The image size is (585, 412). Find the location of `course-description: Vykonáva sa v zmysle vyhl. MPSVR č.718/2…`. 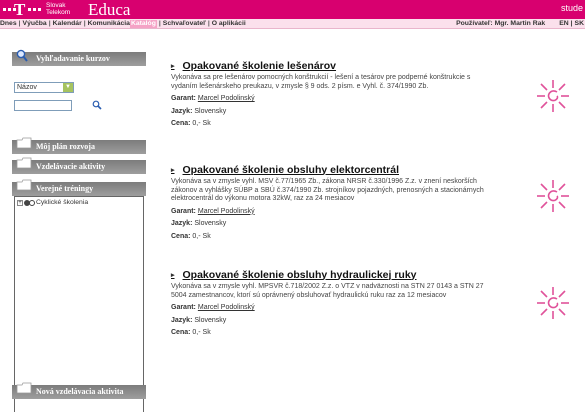

course-description: Vykonáva sa v zmysle vyhl. MPSVR č.718/2… is located at coordinates (327, 291).